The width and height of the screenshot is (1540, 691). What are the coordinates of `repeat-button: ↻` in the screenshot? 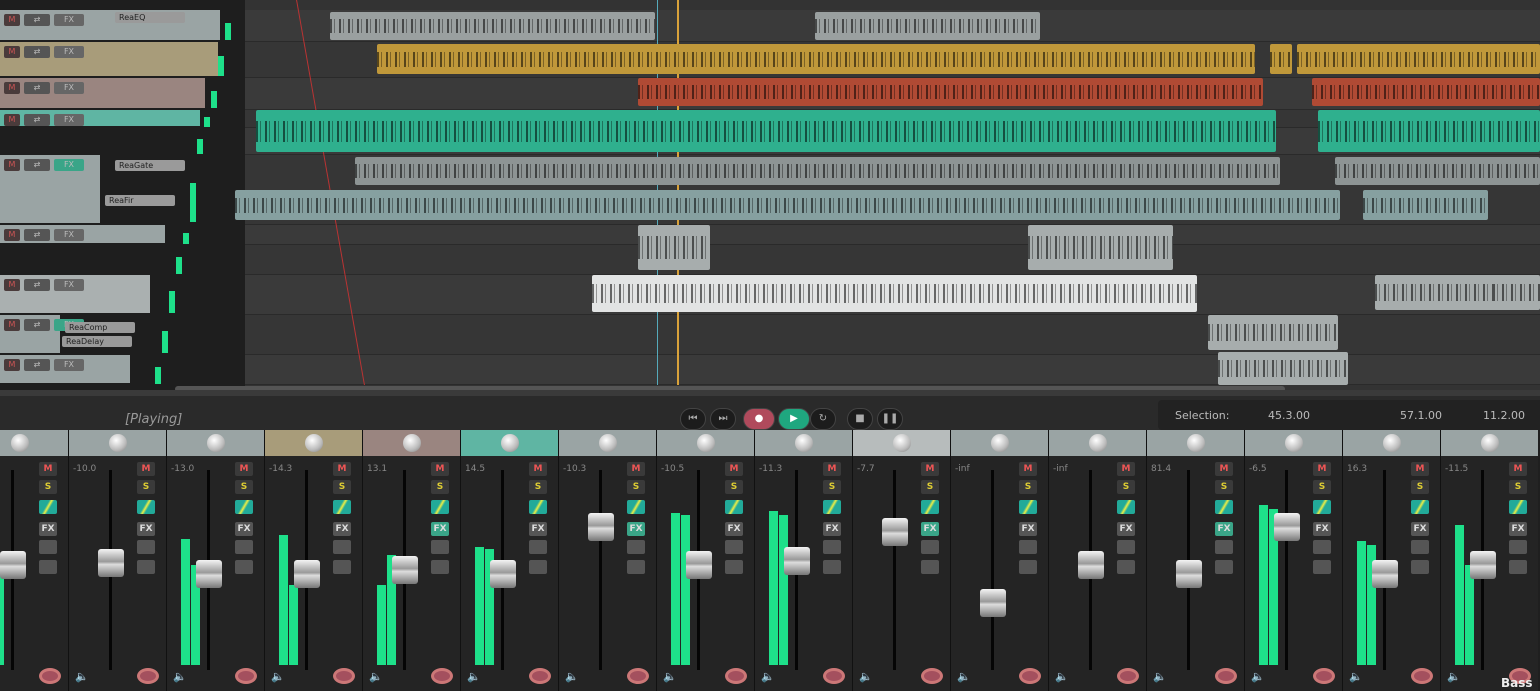 It's located at (823, 419).